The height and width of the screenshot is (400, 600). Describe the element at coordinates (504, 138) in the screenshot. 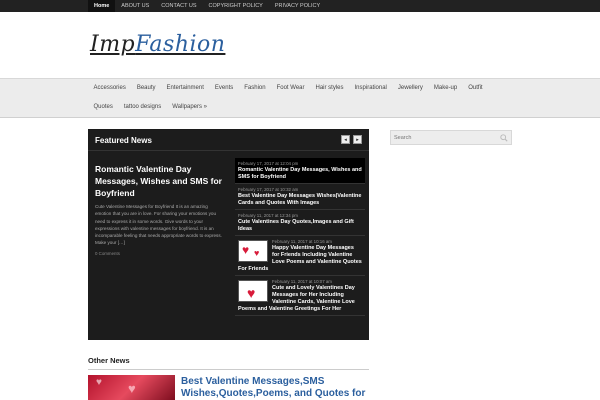

I see `search-icon` at that location.